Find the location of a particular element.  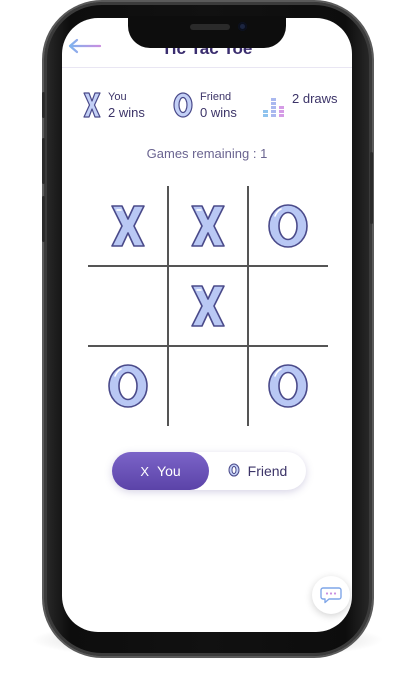

score-draws-count: 2 draws is located at coordinates (315, 98).